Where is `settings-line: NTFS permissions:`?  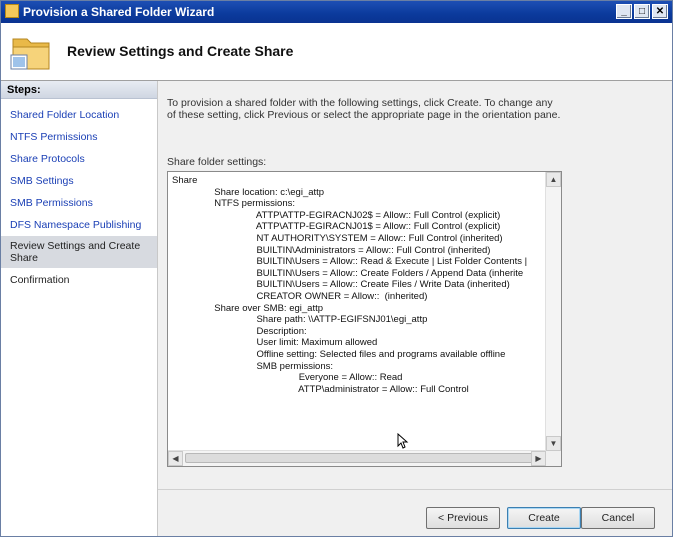 settings-line: NTFS permissions: is located at coordinates (233, 204).